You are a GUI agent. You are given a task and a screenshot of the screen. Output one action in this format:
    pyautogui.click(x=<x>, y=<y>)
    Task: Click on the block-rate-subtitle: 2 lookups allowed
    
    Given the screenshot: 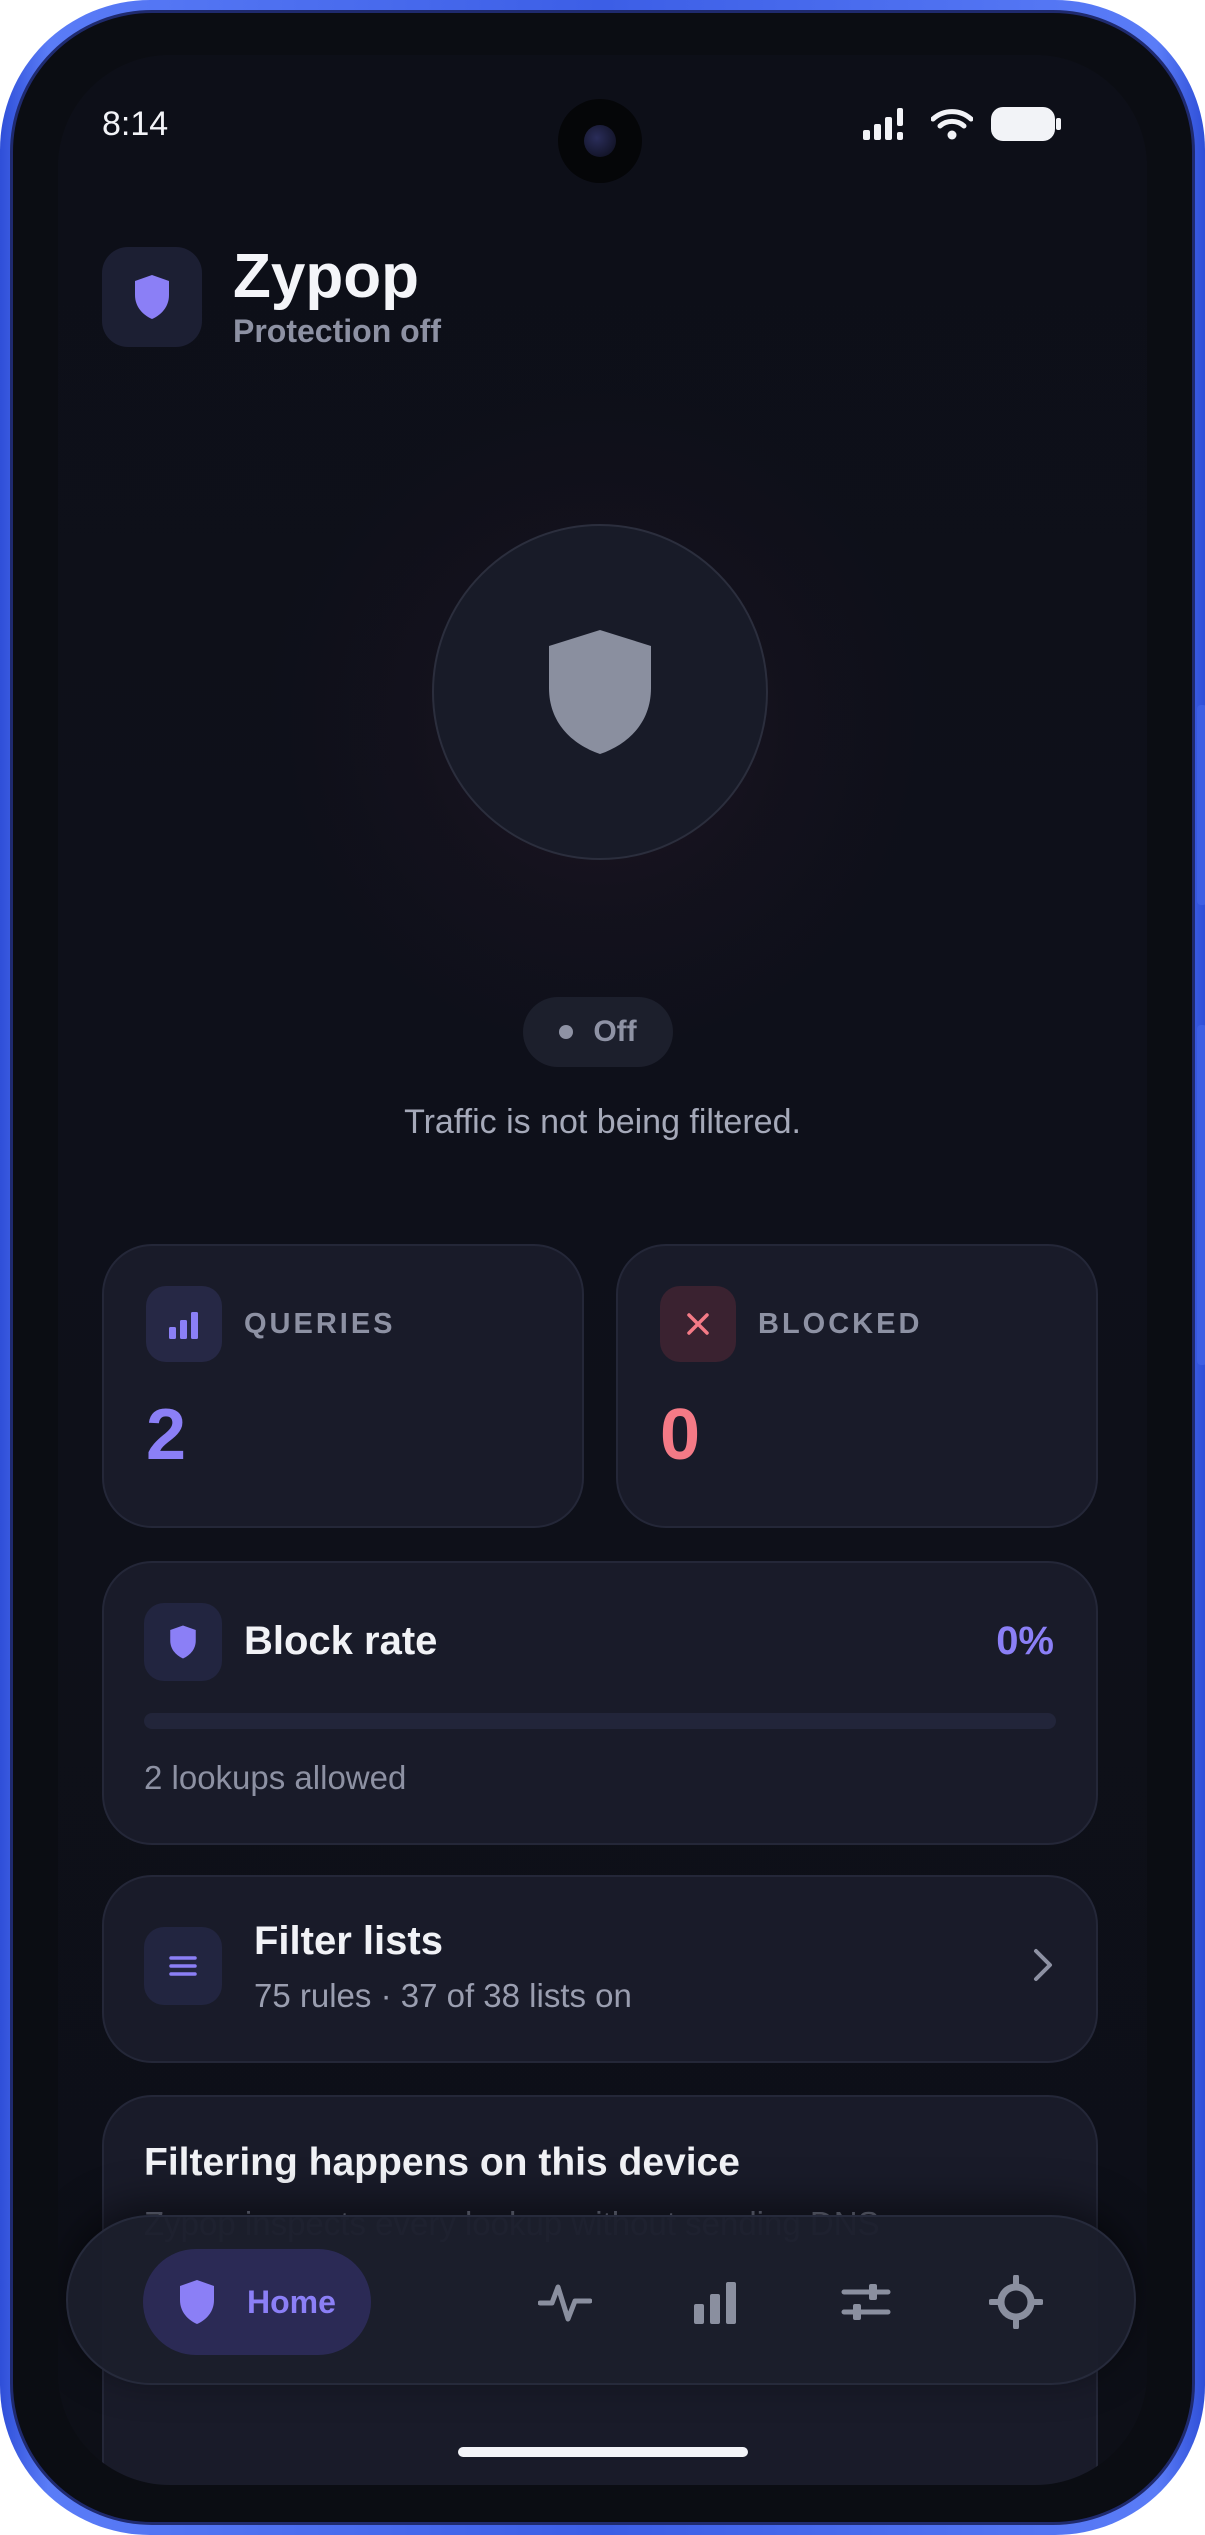 What is the action you would take?
    pyautogui.click(x=275, y=1777)
    